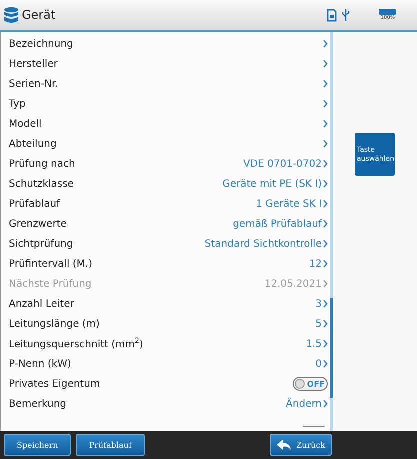 The height and width of the screenshot is (459, 417). Describe the element at coordinates (284, 445) in the screenshot. I see `back-arrow-icon` at that location.